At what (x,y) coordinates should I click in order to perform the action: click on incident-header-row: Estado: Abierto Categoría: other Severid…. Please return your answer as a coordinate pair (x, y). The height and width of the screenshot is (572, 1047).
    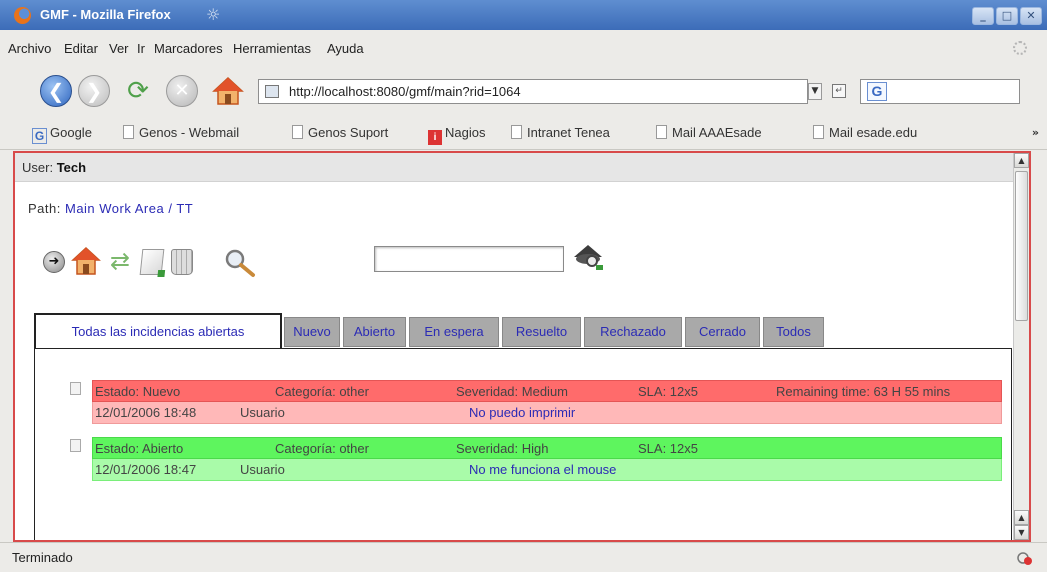
    Looking at the image, I should click on (547, 448).